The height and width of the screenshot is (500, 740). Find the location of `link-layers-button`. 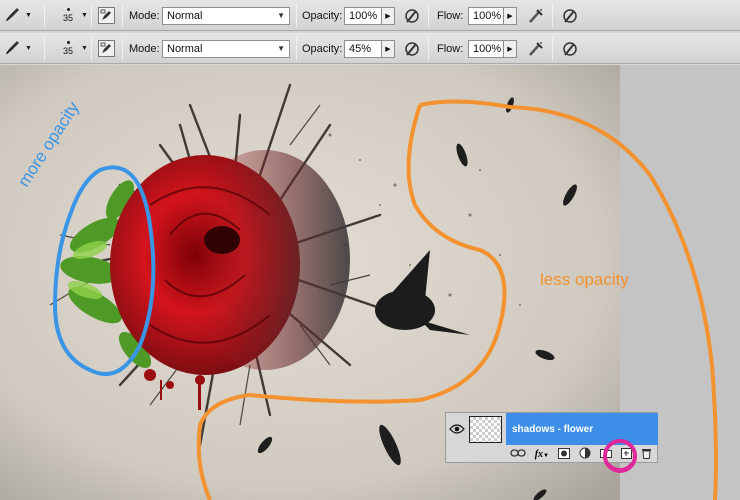

link-layers-button is located at coordinates (518, 454).